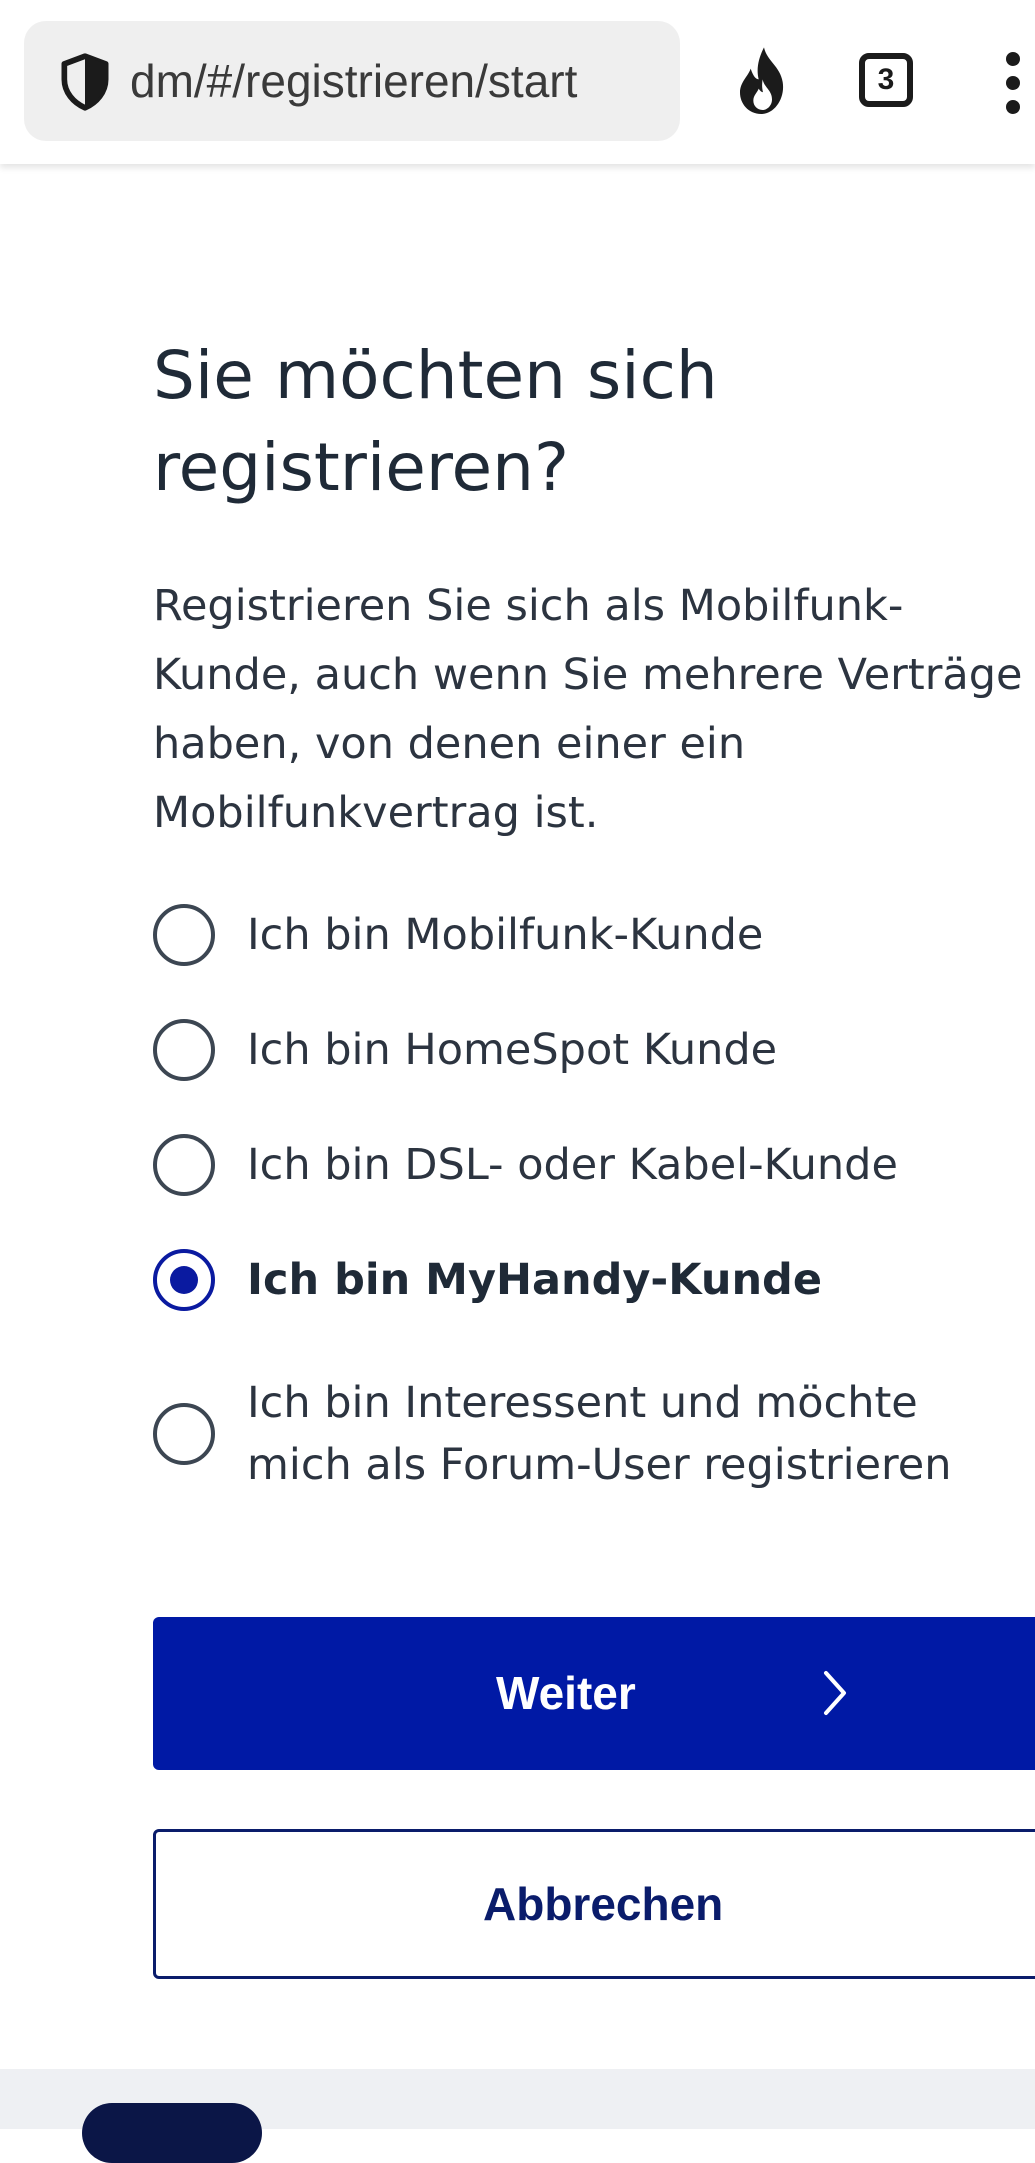 This screenshot has height=2163, width=1035. I want to click on page-title: Sie möchten sich registrieren?, so click(435, 421).